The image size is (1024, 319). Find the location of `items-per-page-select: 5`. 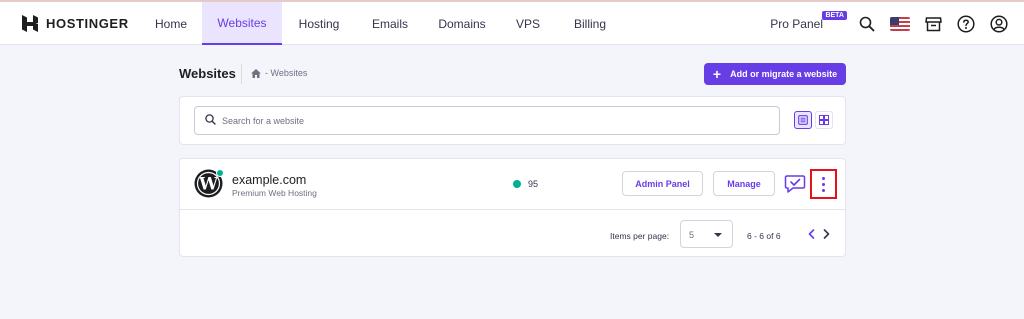

items-per-page-select: 5 is located at coordinates (706, 234).